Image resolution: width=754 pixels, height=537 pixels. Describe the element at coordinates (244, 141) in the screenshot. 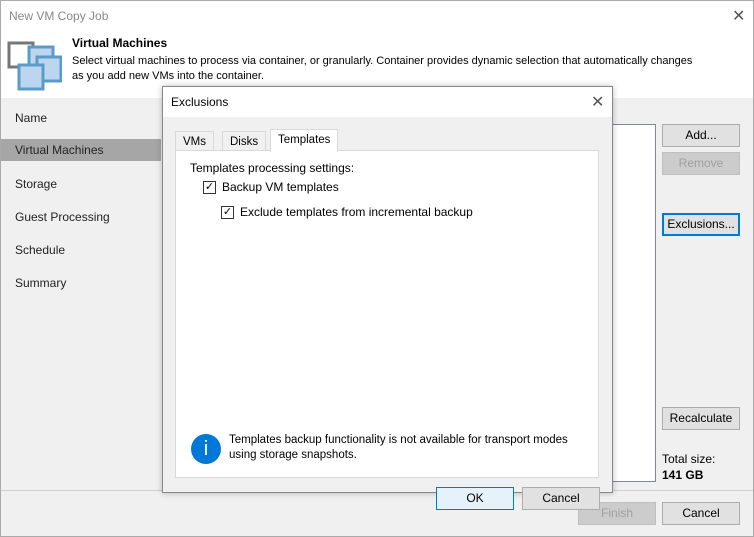

I see `tab-disks: Disks` at that location.